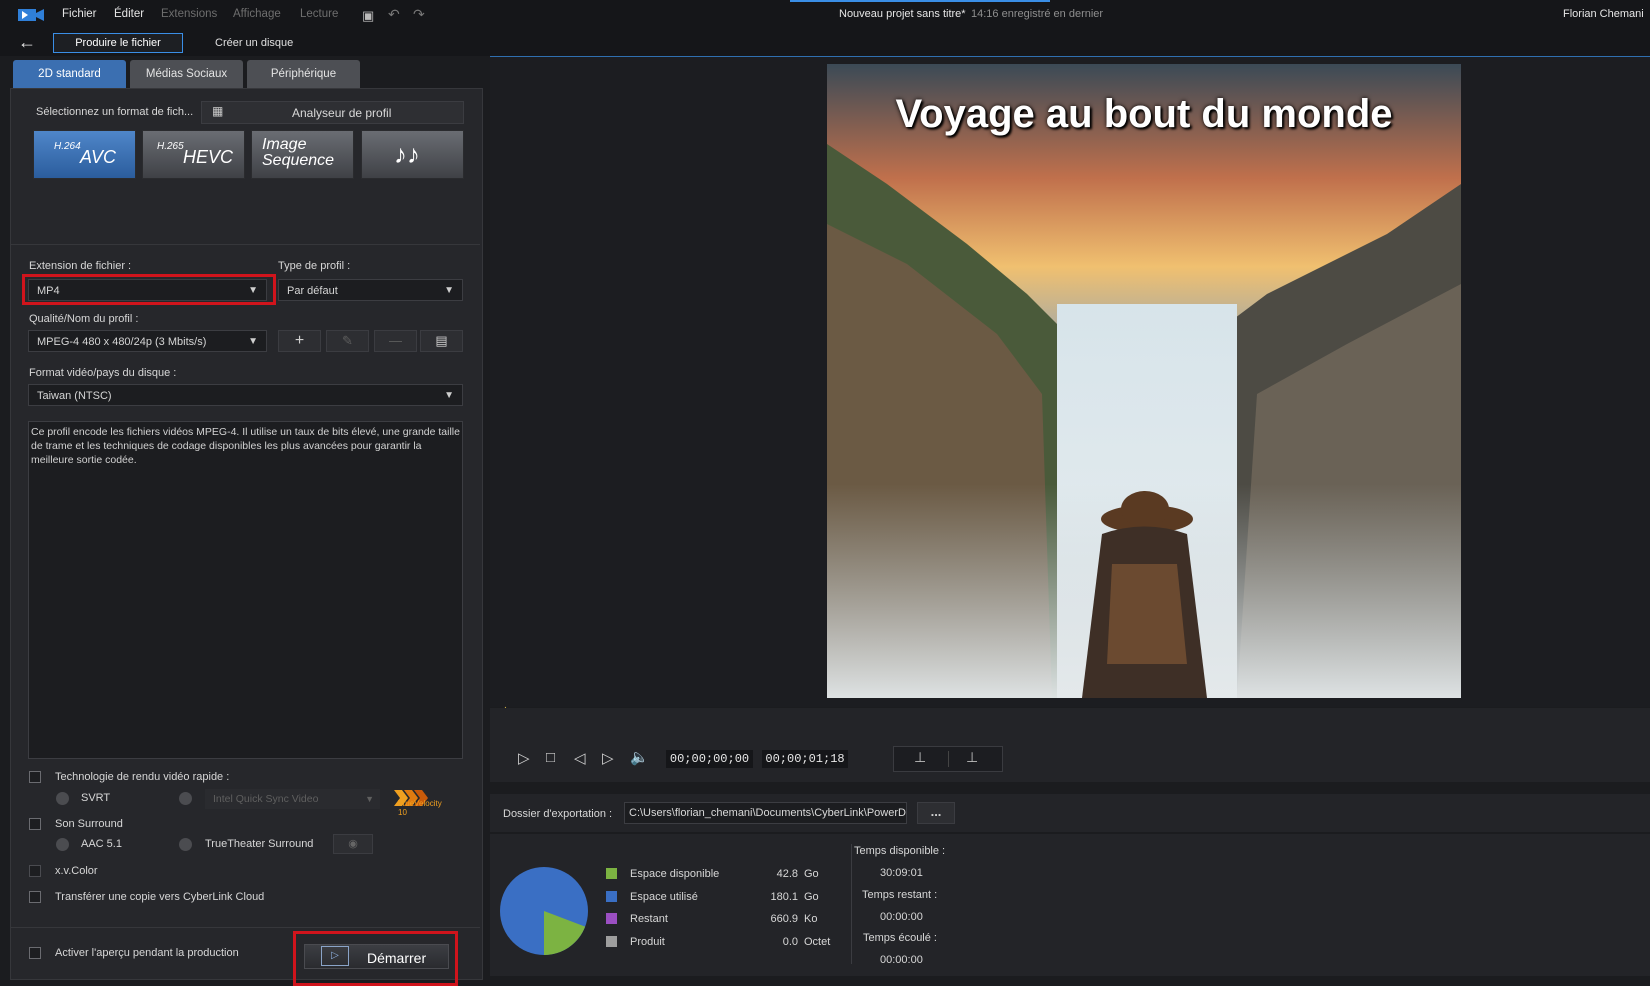  I want to click on disc-format-label: Format vidéo/pays du disque :, so click(103, 373).